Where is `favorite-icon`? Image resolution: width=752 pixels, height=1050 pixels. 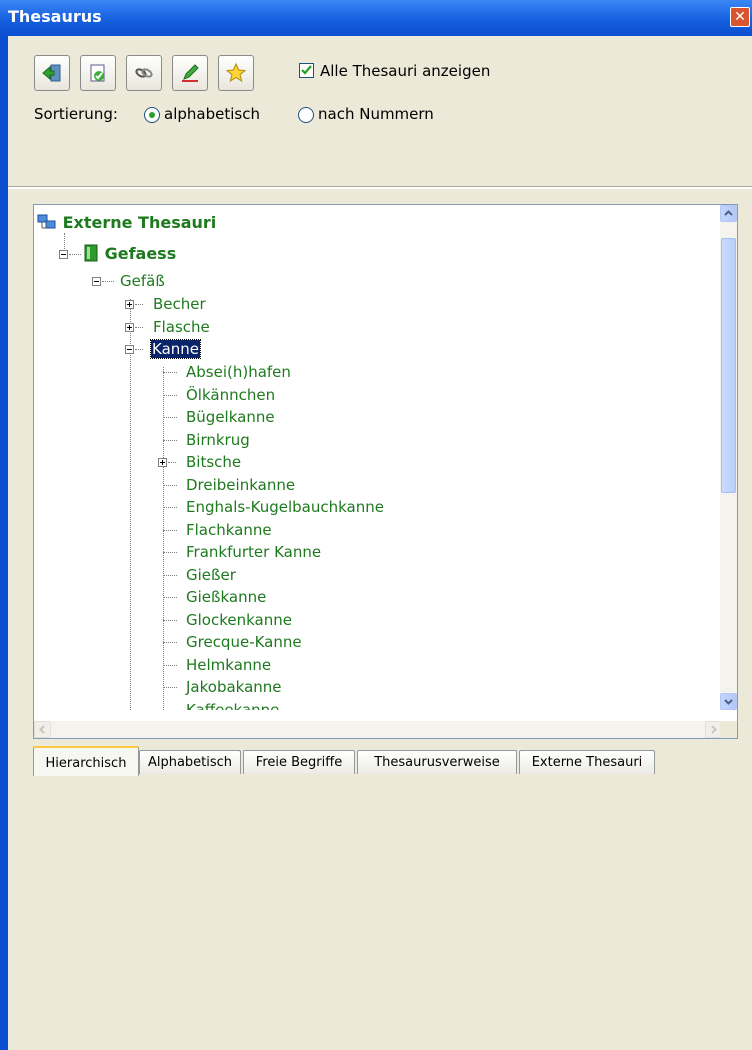
favorite-icon is located at coordinates (236, 73).